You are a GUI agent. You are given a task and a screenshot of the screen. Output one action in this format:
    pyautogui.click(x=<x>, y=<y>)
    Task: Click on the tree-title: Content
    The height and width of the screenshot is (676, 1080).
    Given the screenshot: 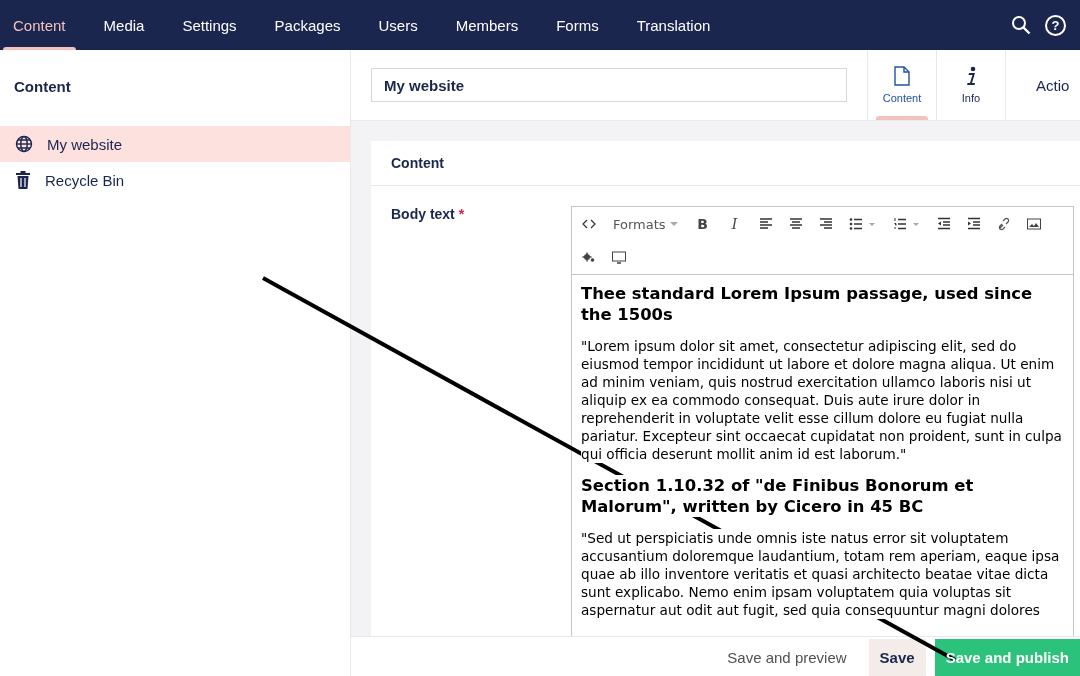 What is the action you would take?
    pyautogui.click(x=42, y=87)
    